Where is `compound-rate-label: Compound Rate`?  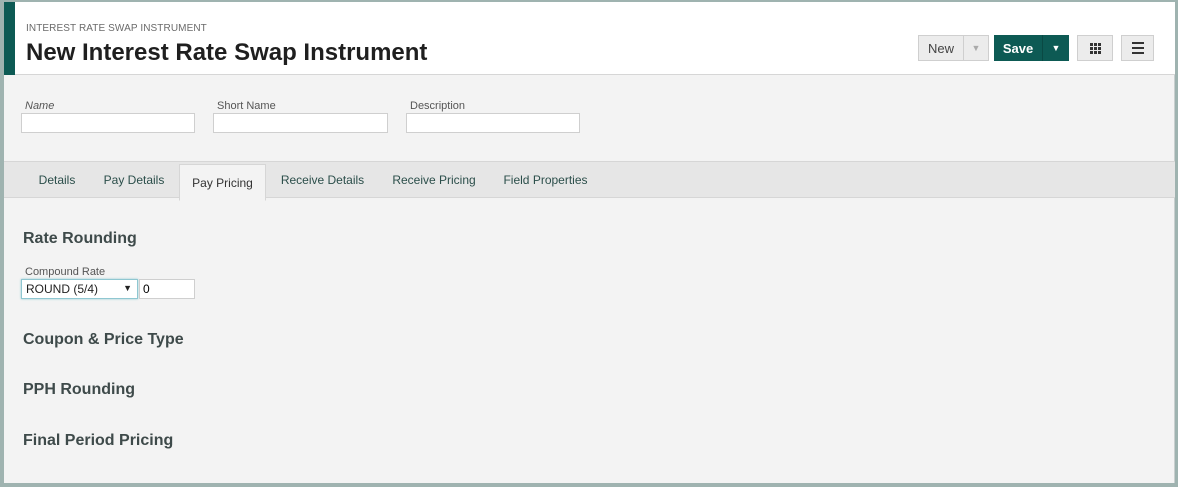
compound-rate-label: Compound Rate is located at coordinates (65, 272).